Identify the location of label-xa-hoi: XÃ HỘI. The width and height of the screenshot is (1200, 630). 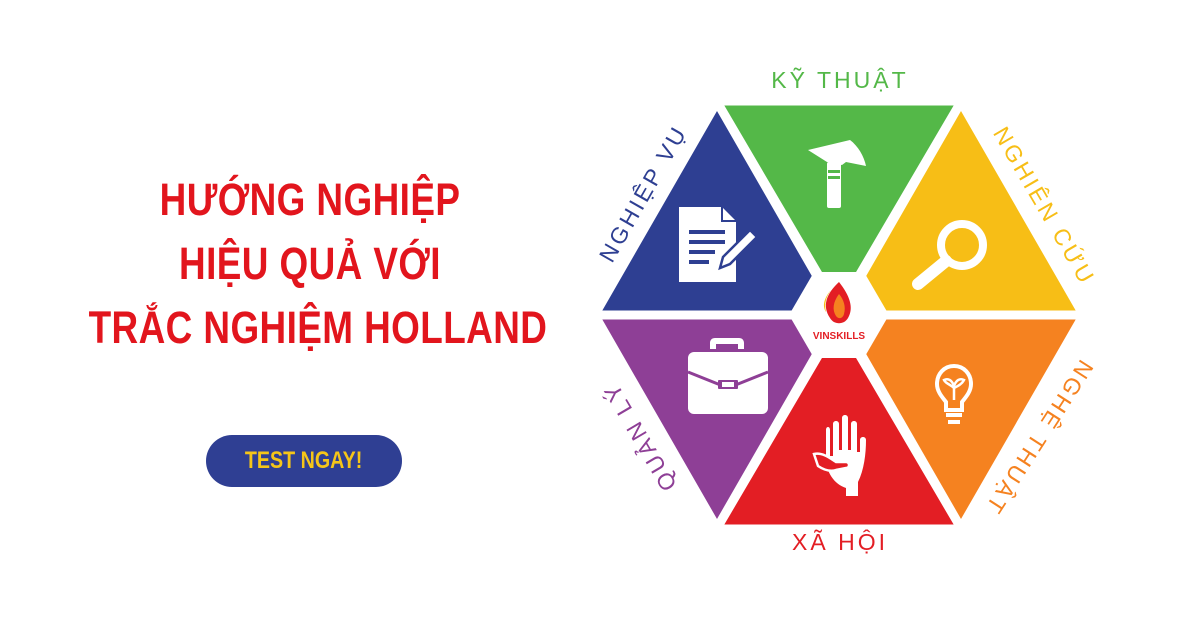
(840, 541).